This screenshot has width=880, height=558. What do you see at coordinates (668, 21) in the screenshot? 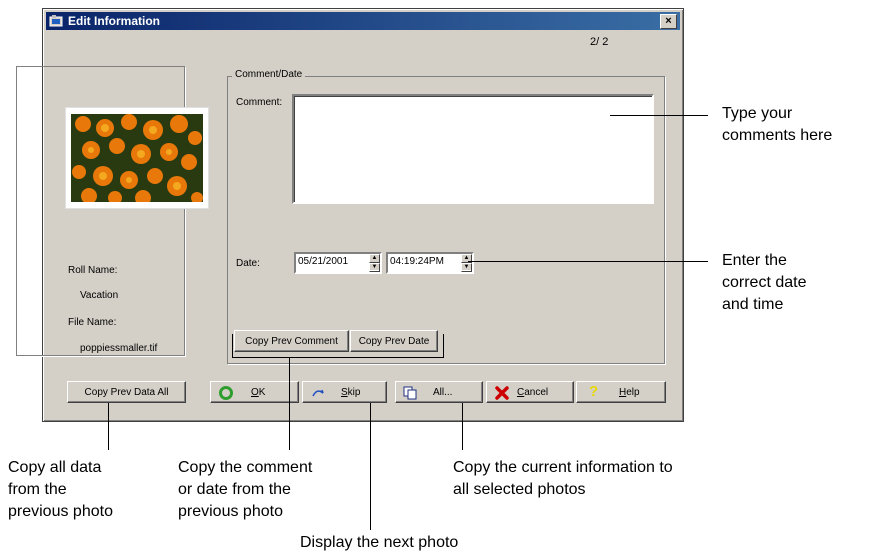
I see `close-button: ×` at bounding box center [668, 21].